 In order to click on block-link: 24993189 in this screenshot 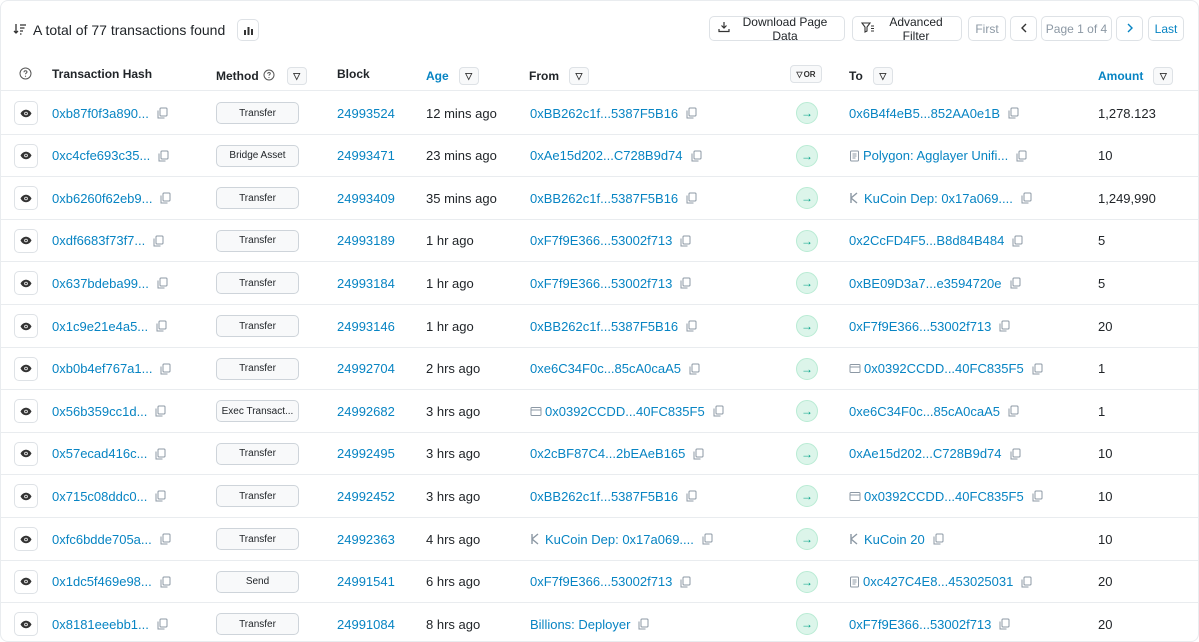, I will do `click(366, 240)`.